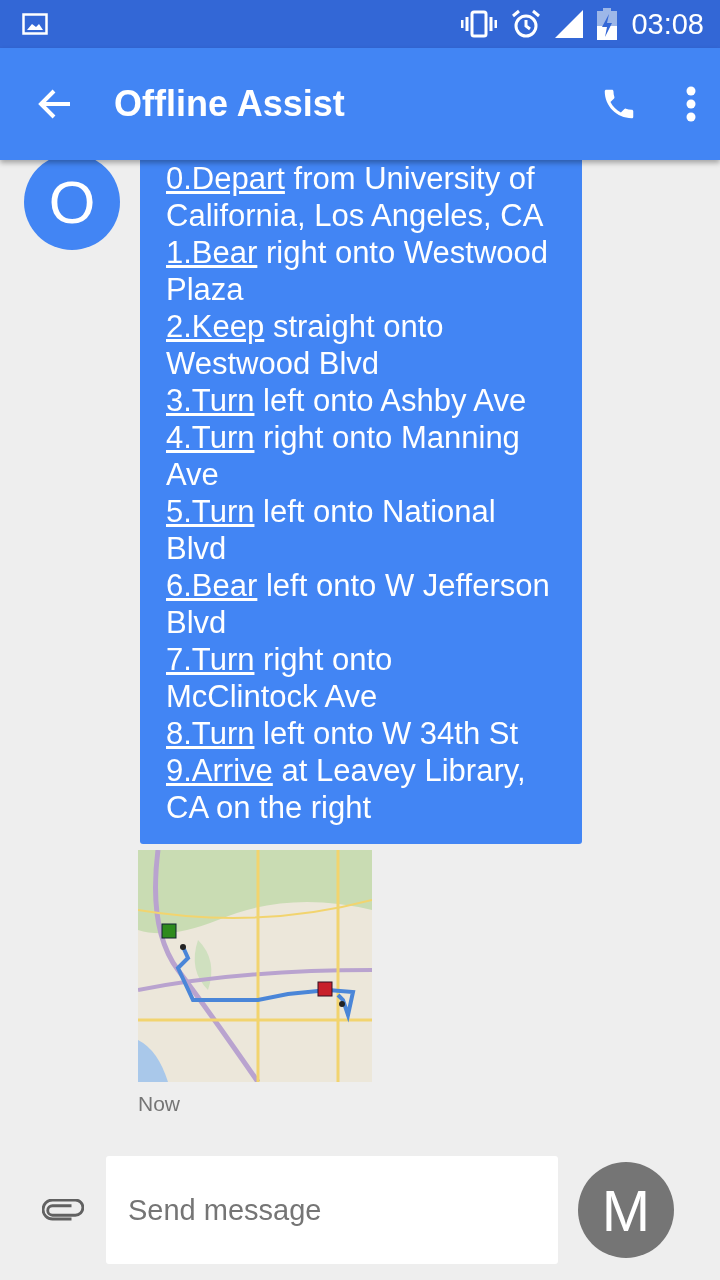  I want to click on step-link: 6.Bear, so click(212, 585).